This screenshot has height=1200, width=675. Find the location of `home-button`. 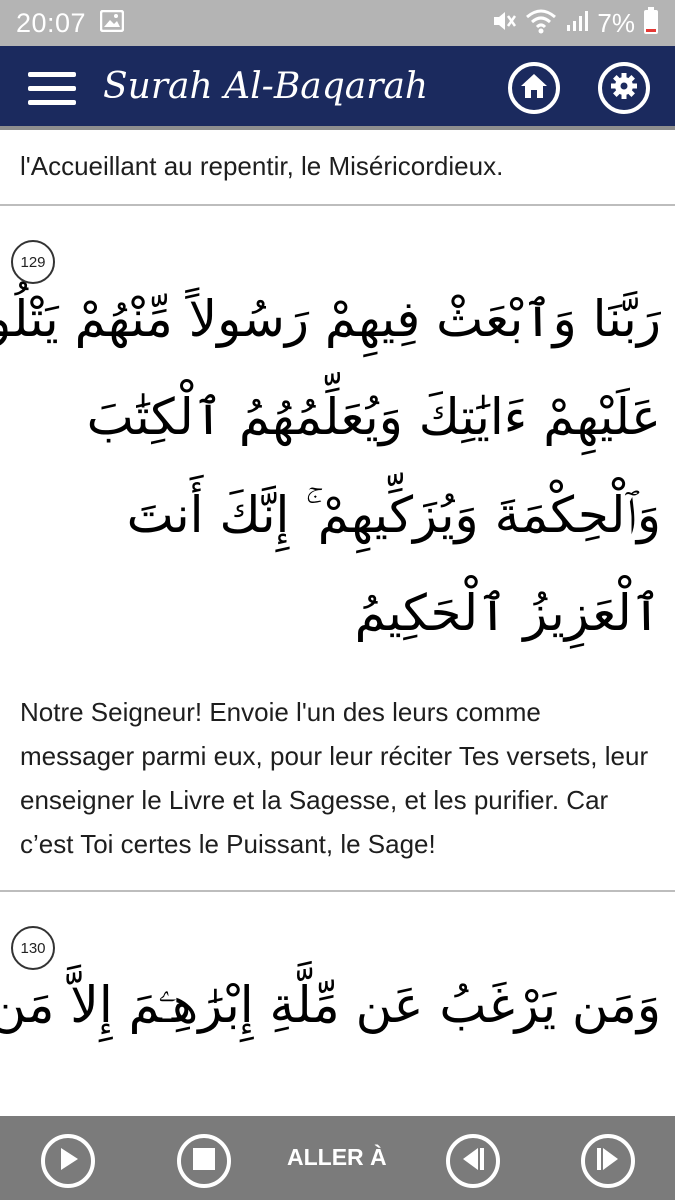

home-button is located at coordinates (534, 88).